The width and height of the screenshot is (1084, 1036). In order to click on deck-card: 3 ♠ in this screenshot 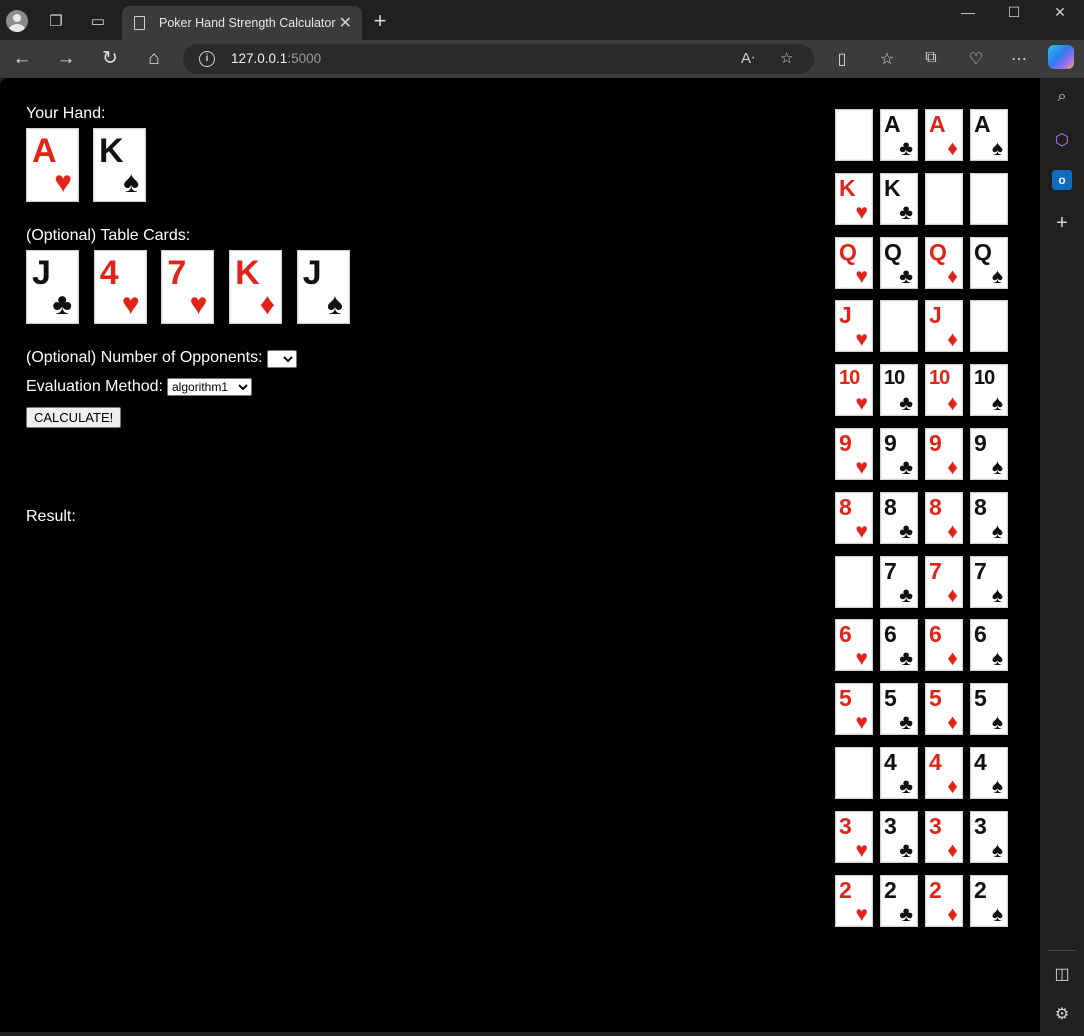, I will do `click(989, 836)`.